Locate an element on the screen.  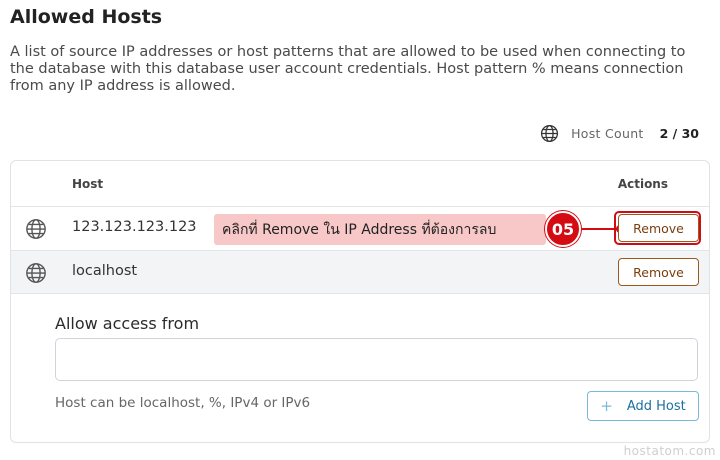
table-header: Host Actions is located at coordinates (360, 183).